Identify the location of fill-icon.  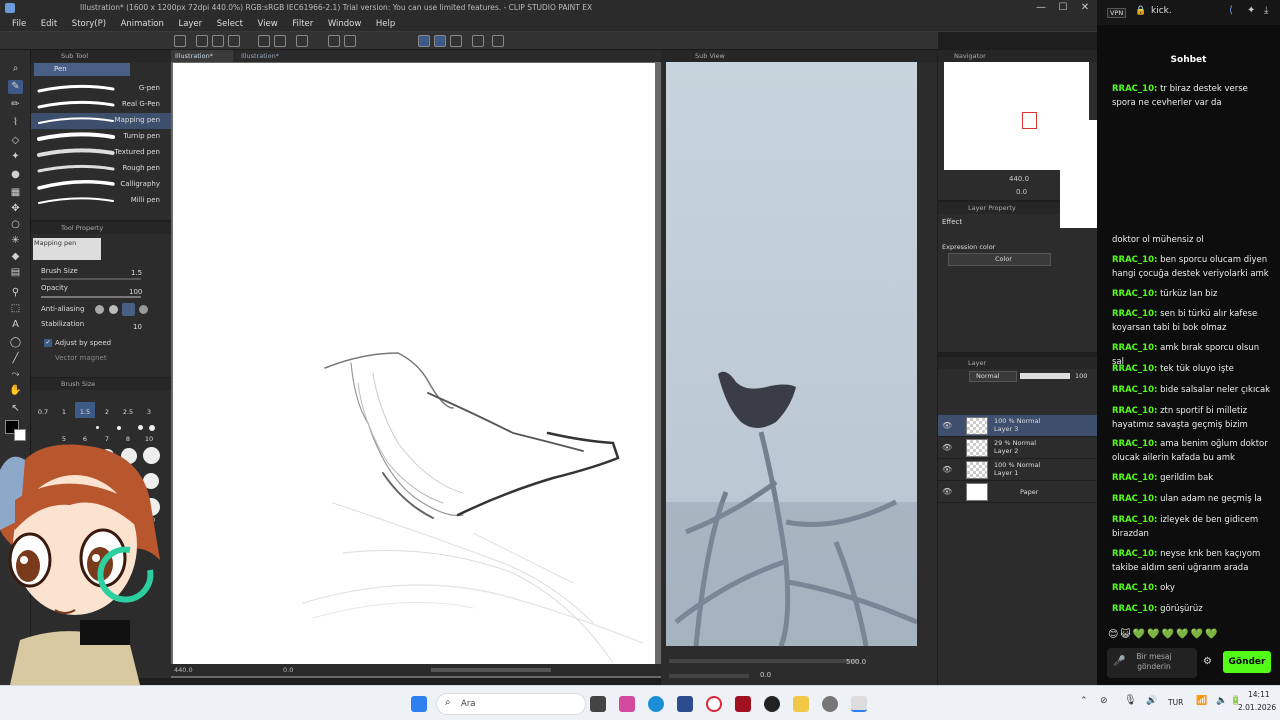
(334, 41).